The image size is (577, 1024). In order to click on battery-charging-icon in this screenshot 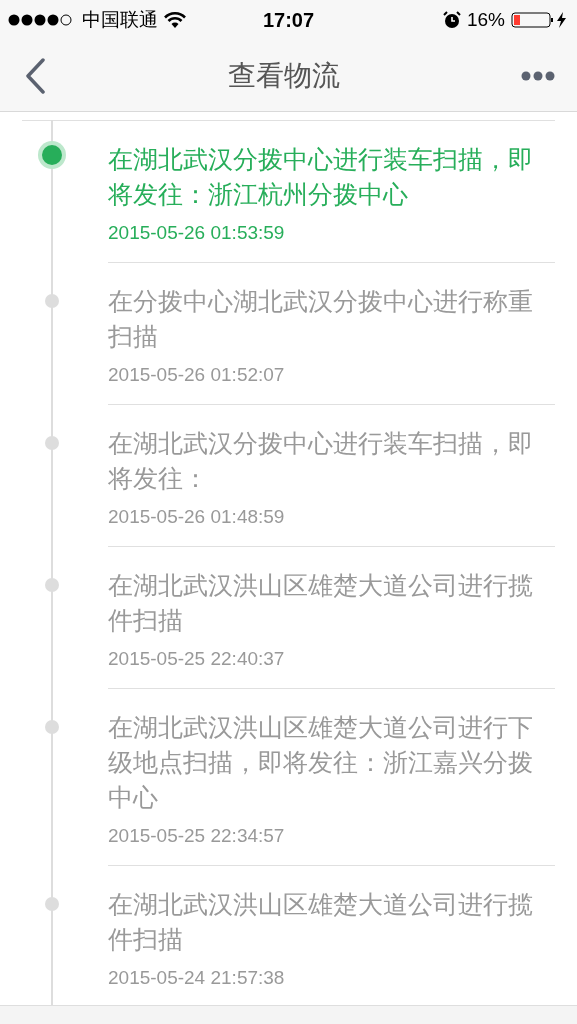, I will do `click(540, 20)`.